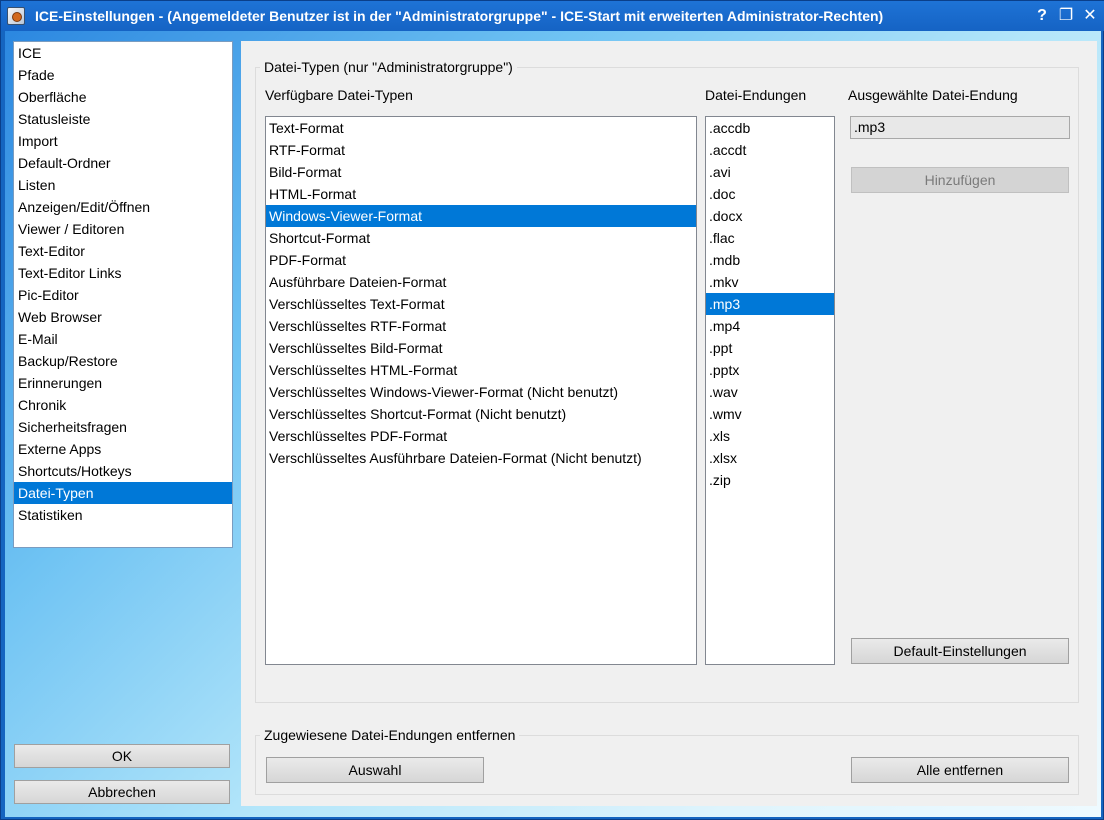 This screenshot has width=1104, height=820. I want to click on selected-extension-label: Ausgewählte Datei-Endung, so click(933, 95).